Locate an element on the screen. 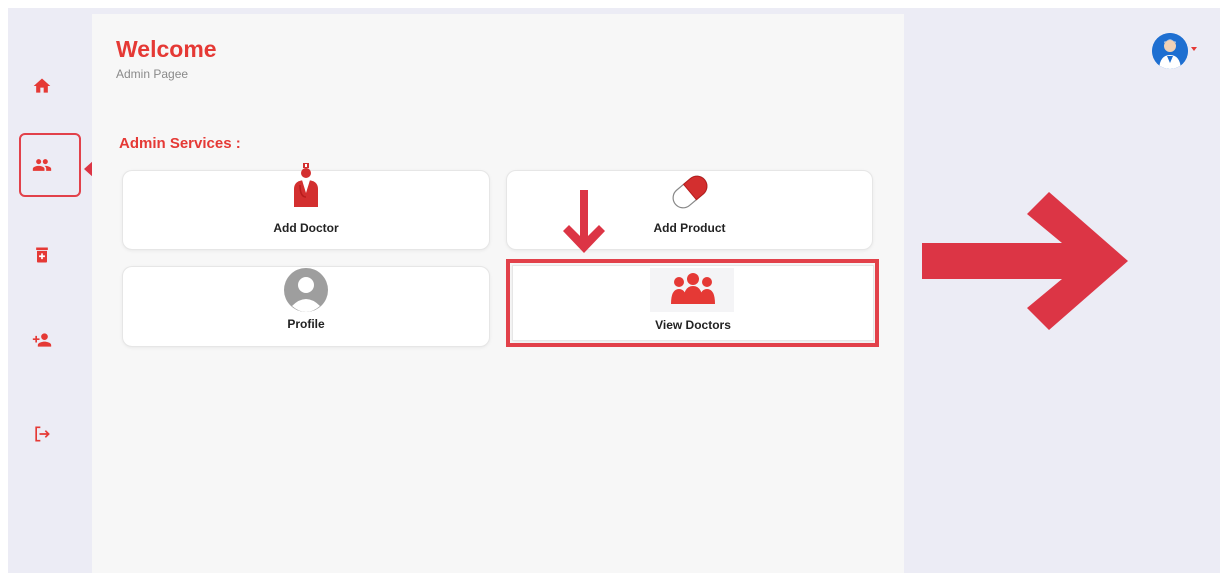 This screenshot has height=573, width=1220. sidebar-item-medicine is located at coordinates (42, 255).